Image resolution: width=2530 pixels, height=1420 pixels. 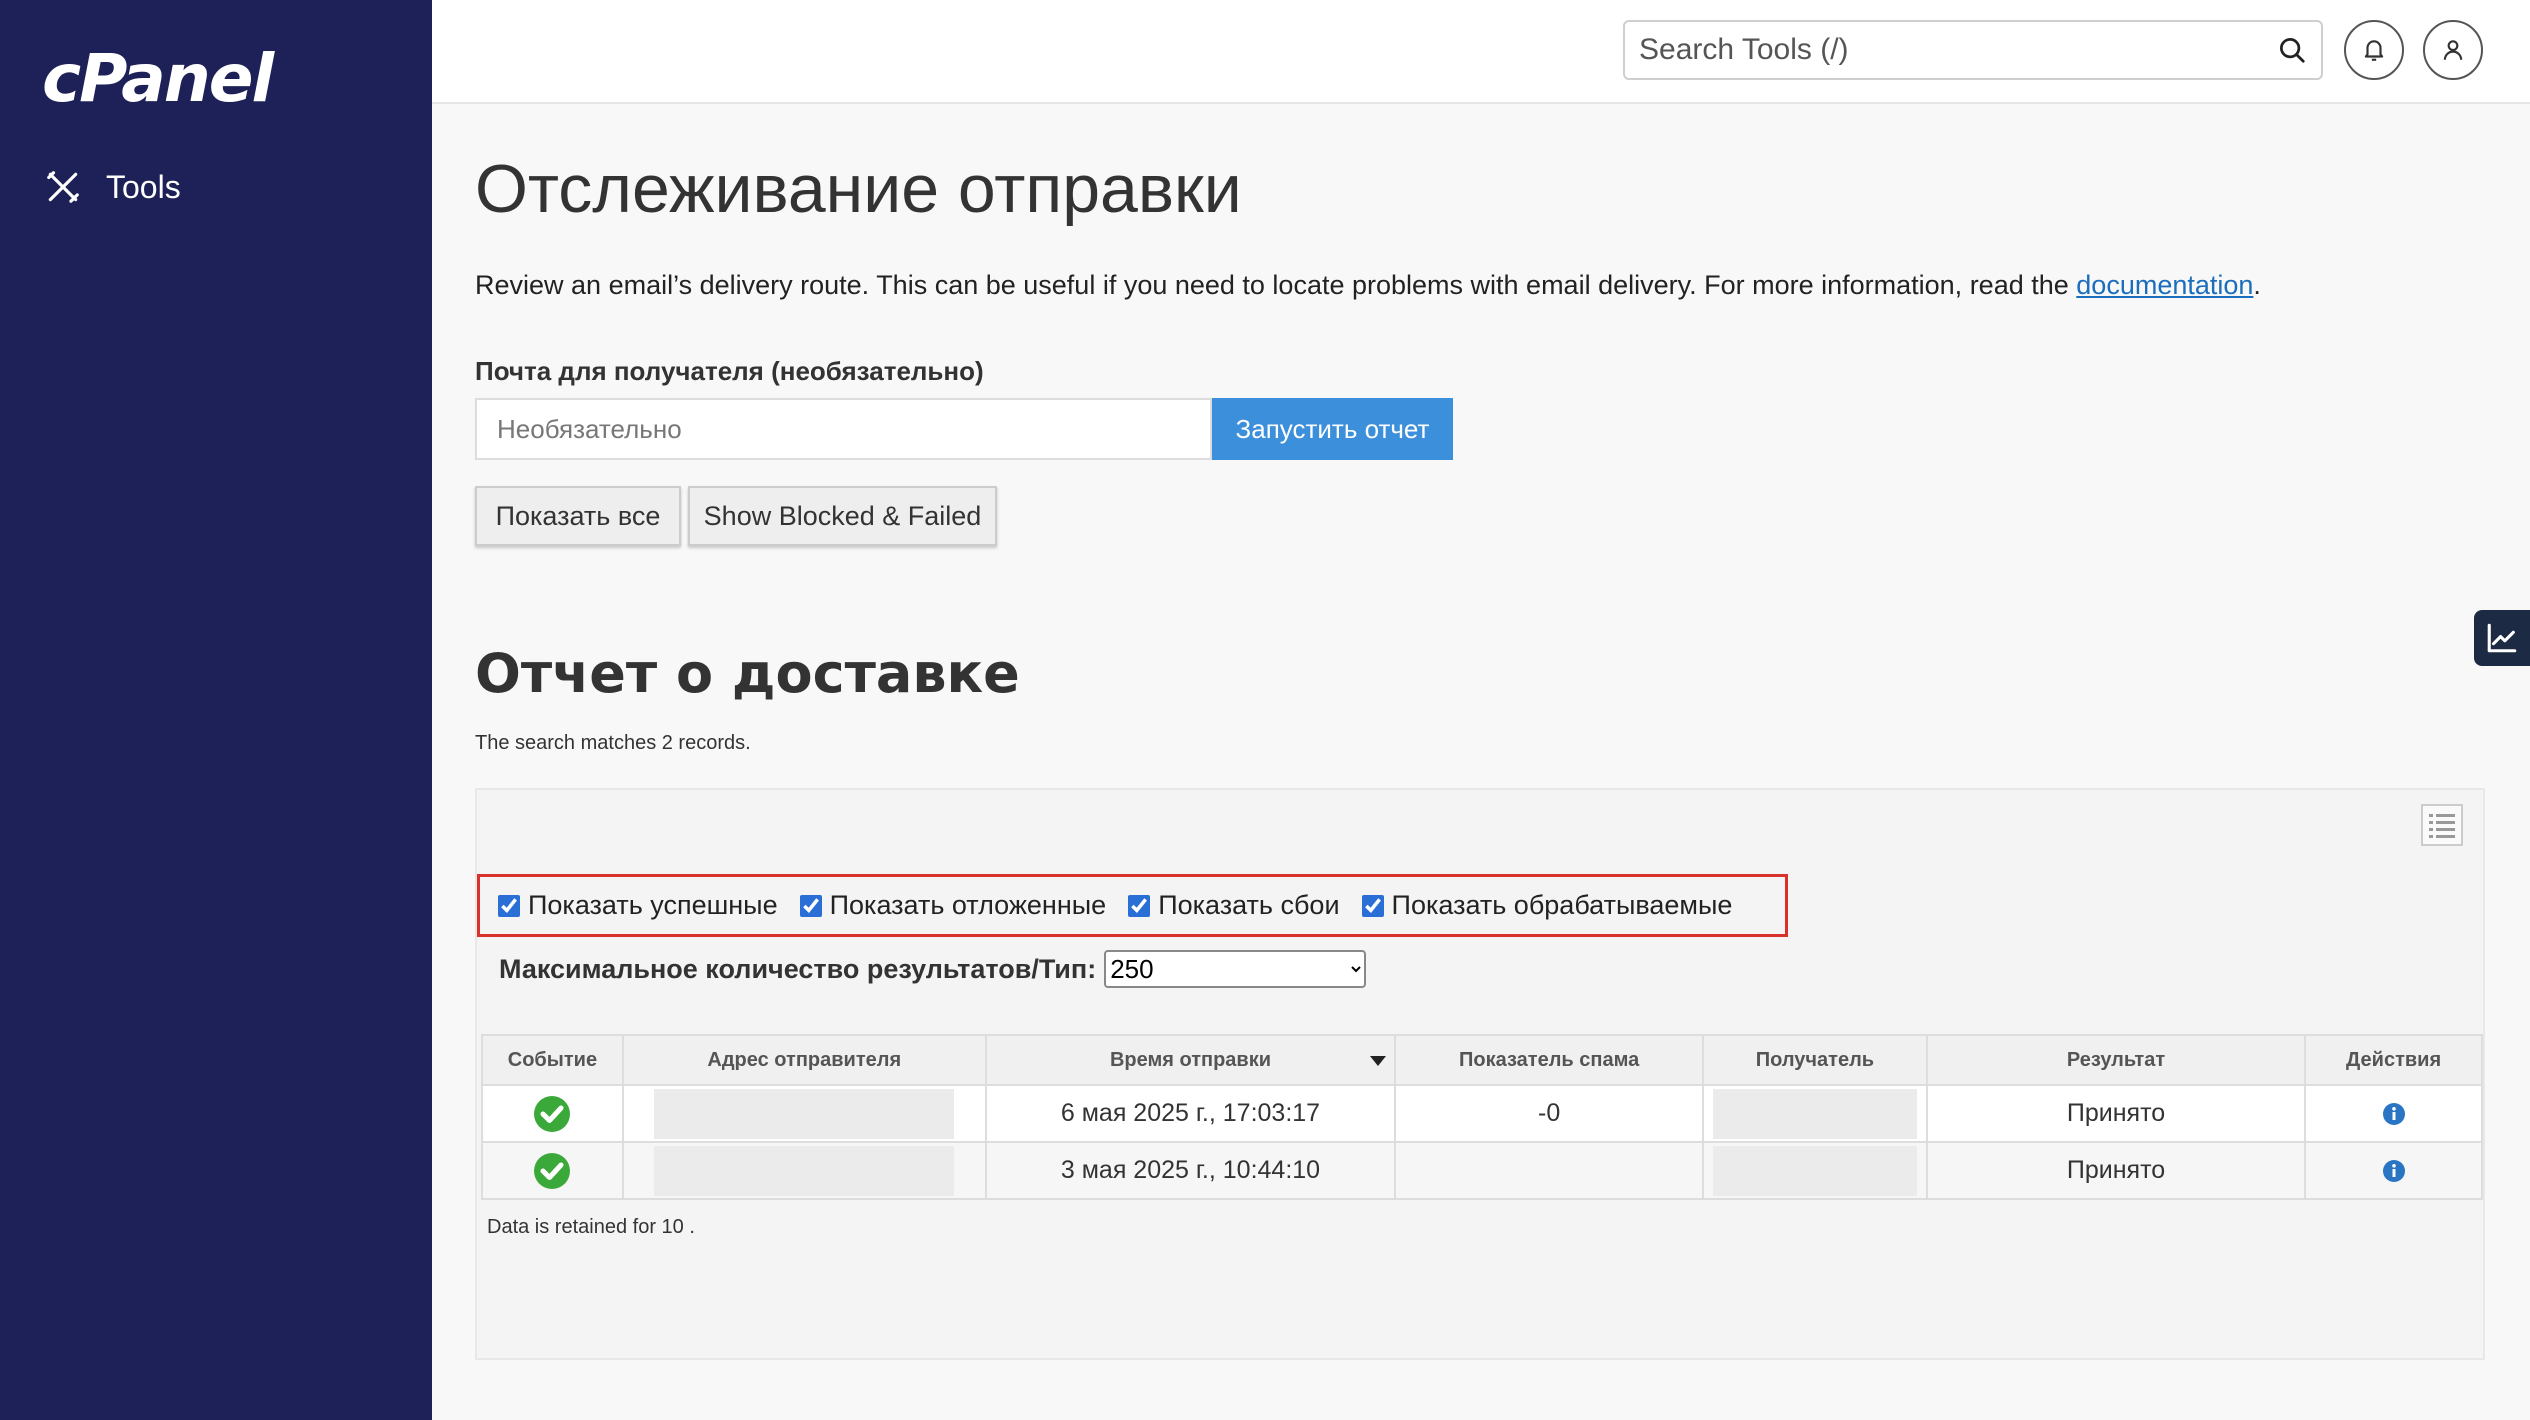 I want to click on analytics-tab, so click(x=2502, y=638).